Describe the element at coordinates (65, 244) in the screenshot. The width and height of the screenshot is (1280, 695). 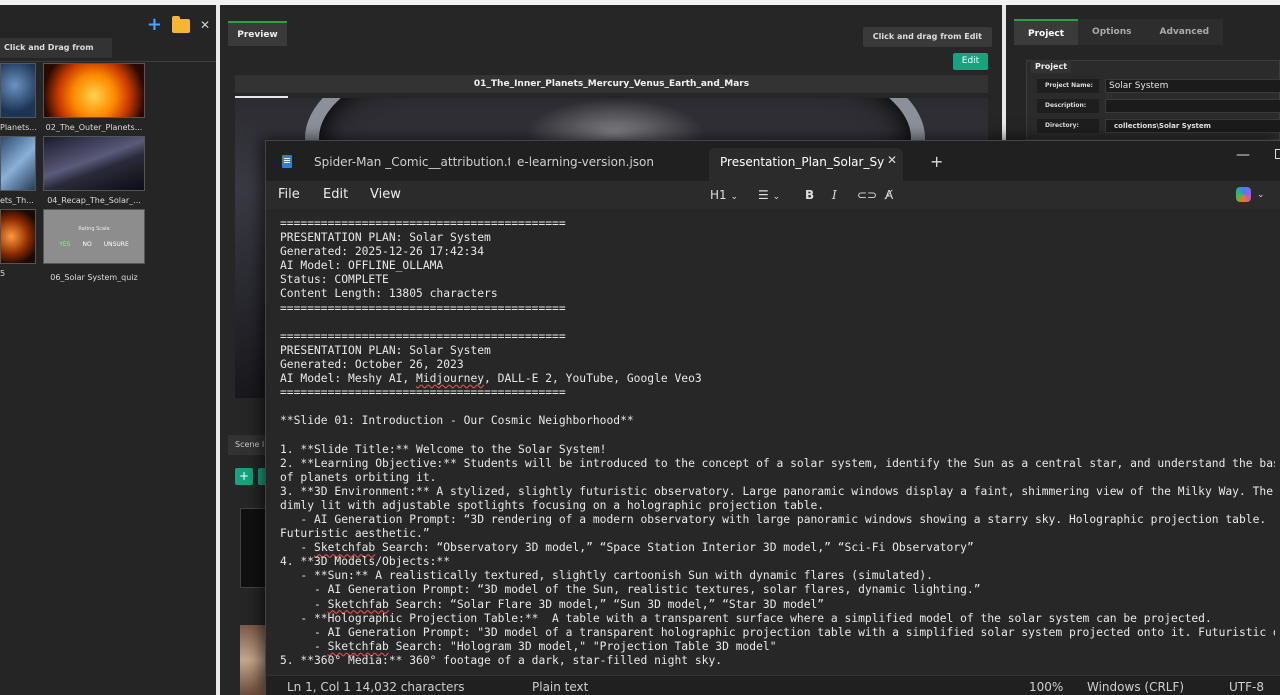
I see `quiz-option-yes: YES` at that location.